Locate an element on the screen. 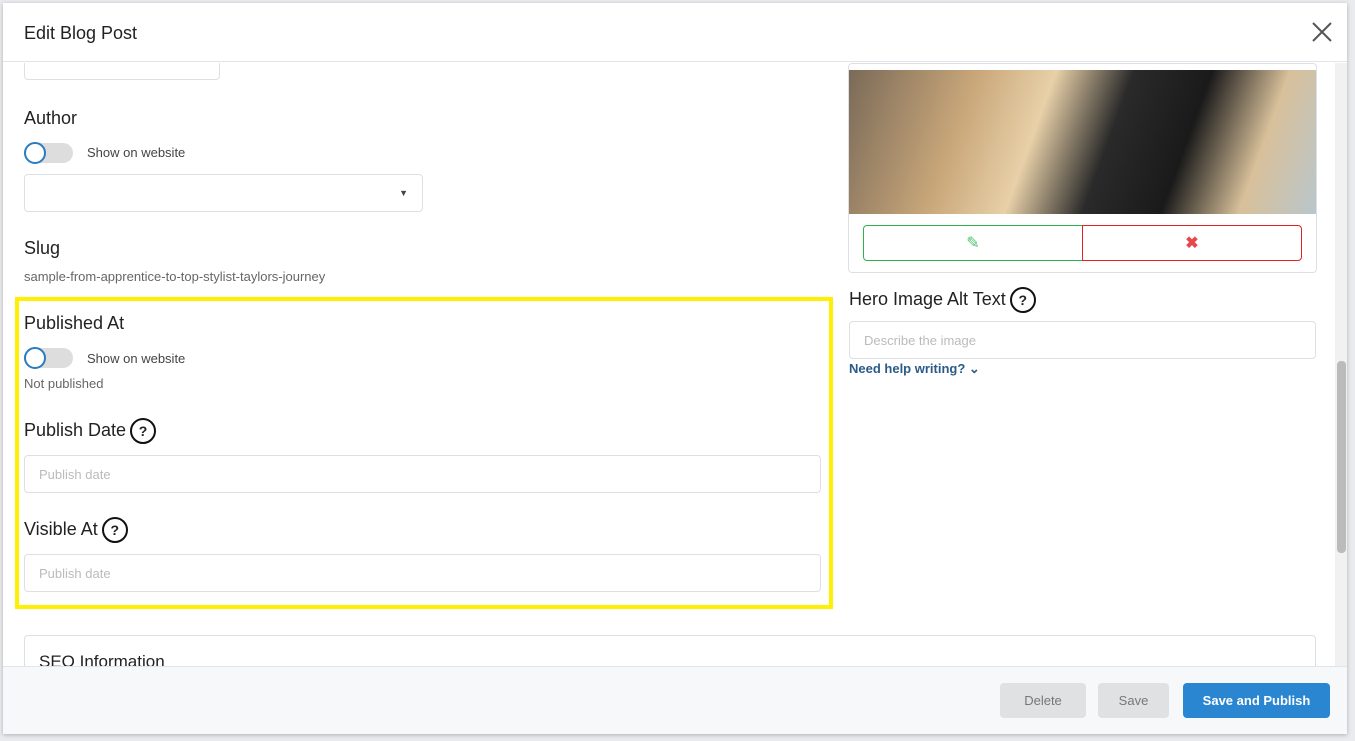 Image resolution: width=1355 pixels, height=741 pixels. delete-button: Delete is located at coordinates (1043, 700).